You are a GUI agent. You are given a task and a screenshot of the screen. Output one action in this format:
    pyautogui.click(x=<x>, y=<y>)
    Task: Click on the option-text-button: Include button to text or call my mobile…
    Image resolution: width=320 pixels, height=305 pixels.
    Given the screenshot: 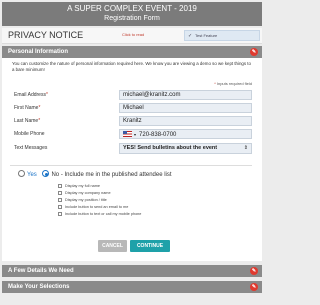 What is the action you would take?
    pyautogui.click(x=99, y=213)
    